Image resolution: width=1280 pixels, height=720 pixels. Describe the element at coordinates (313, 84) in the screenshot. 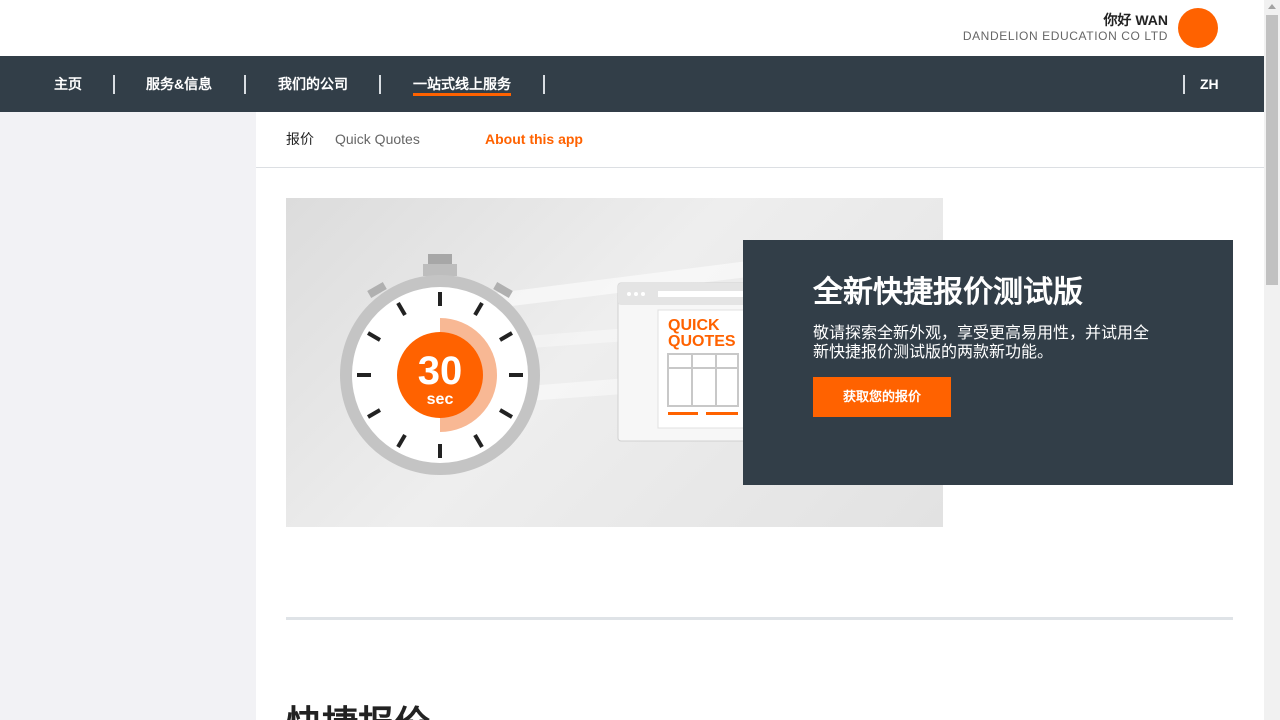

I see `nav-item-company: 我们的公司` at that location.